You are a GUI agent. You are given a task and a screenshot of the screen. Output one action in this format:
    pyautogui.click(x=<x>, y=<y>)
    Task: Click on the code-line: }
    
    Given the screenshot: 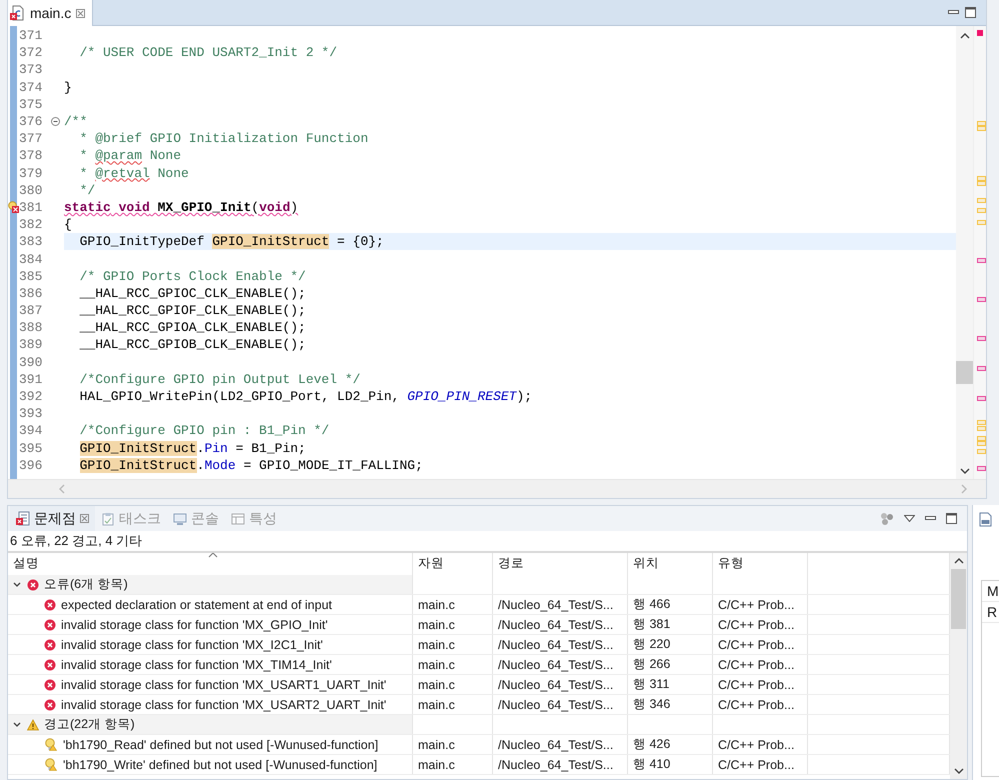 What is the action you would take?
    pyautogui.click(x=68, y=87)
    